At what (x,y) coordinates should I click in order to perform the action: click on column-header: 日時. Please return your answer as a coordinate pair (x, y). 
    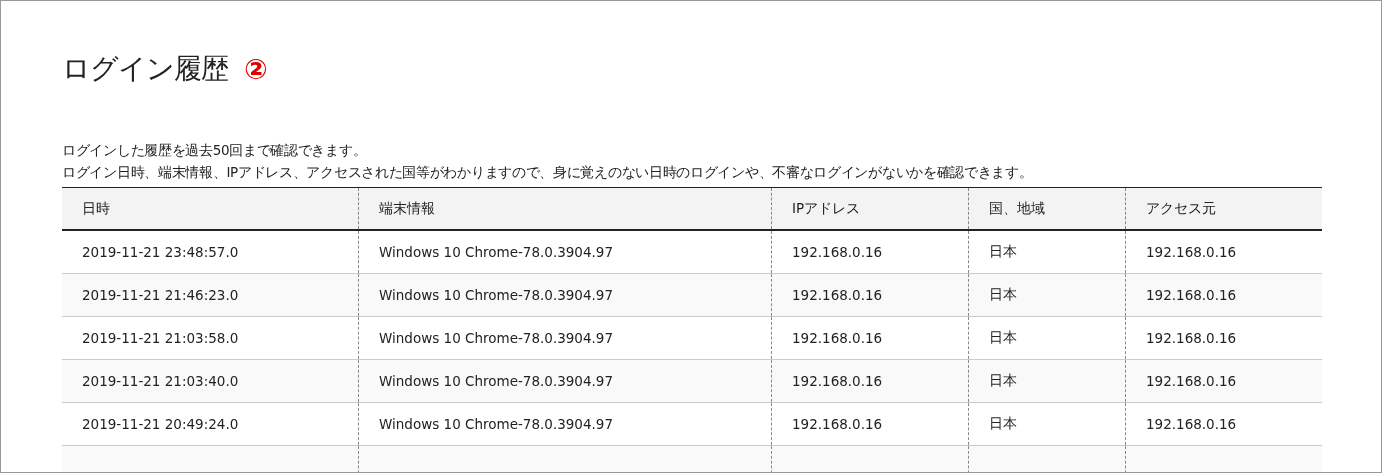
    Looking at the image, I should click on (96, 208).